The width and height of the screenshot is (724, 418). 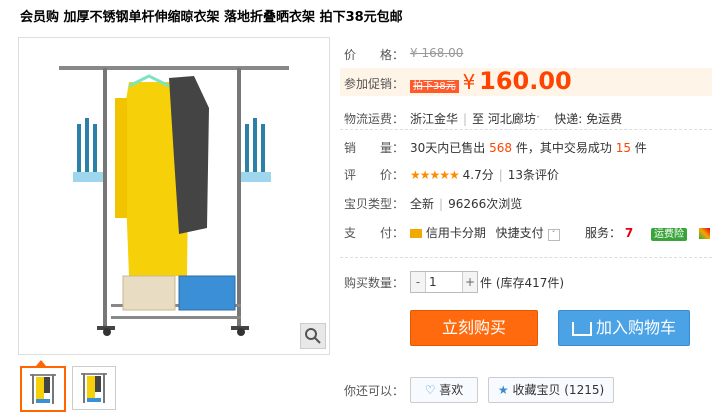 I want to click on add-to-cart-button: 加入购物车, so click(x=624, y=328).